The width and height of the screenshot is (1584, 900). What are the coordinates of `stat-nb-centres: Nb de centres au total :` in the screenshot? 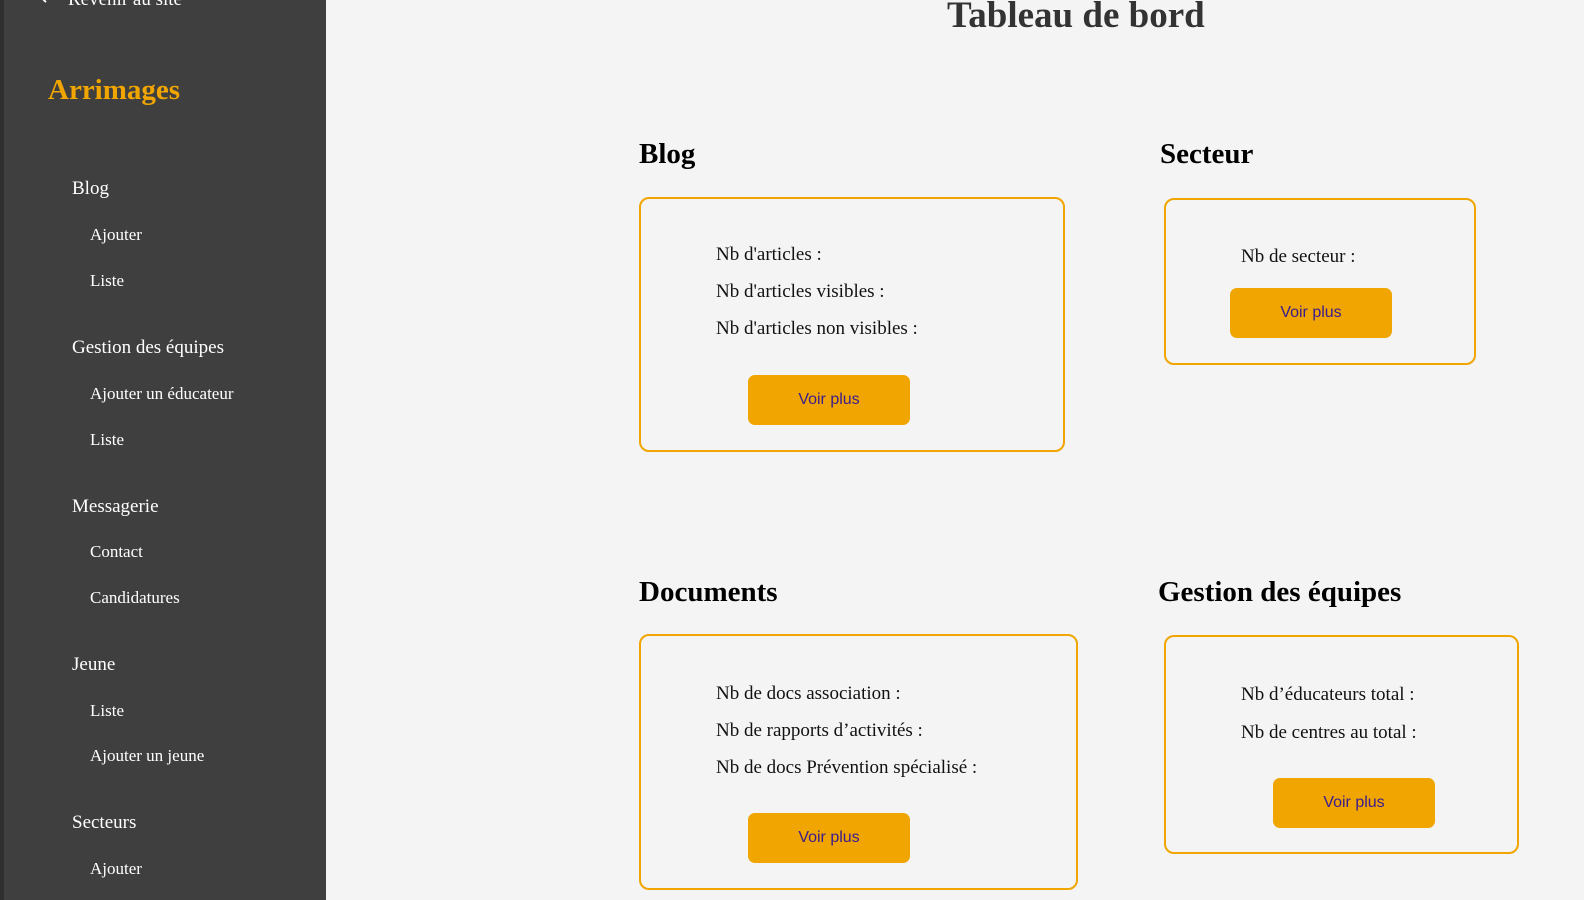 It's located at (1329, 732).